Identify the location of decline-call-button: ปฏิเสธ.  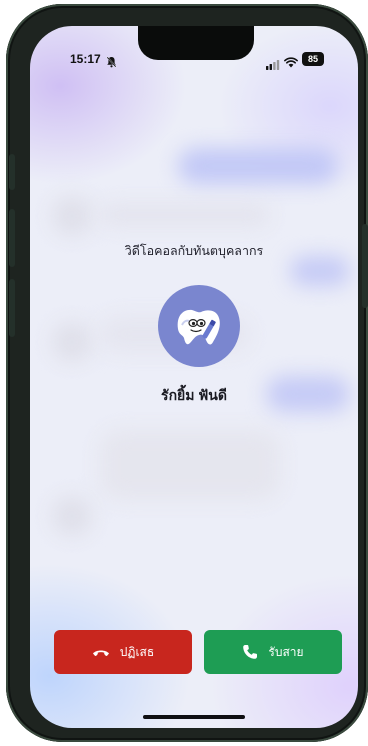
(123, 652).